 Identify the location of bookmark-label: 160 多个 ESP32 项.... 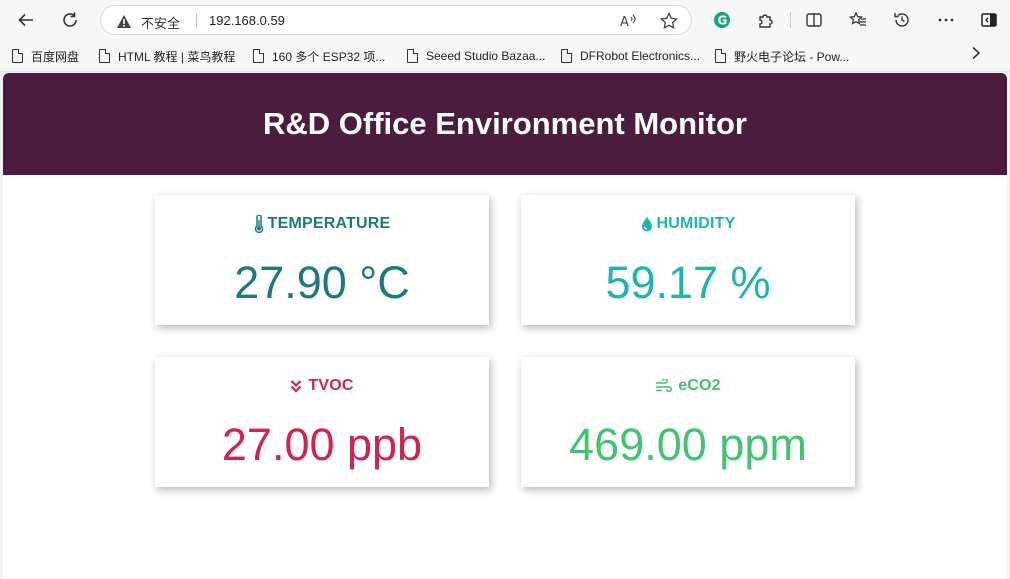
(329, 56).